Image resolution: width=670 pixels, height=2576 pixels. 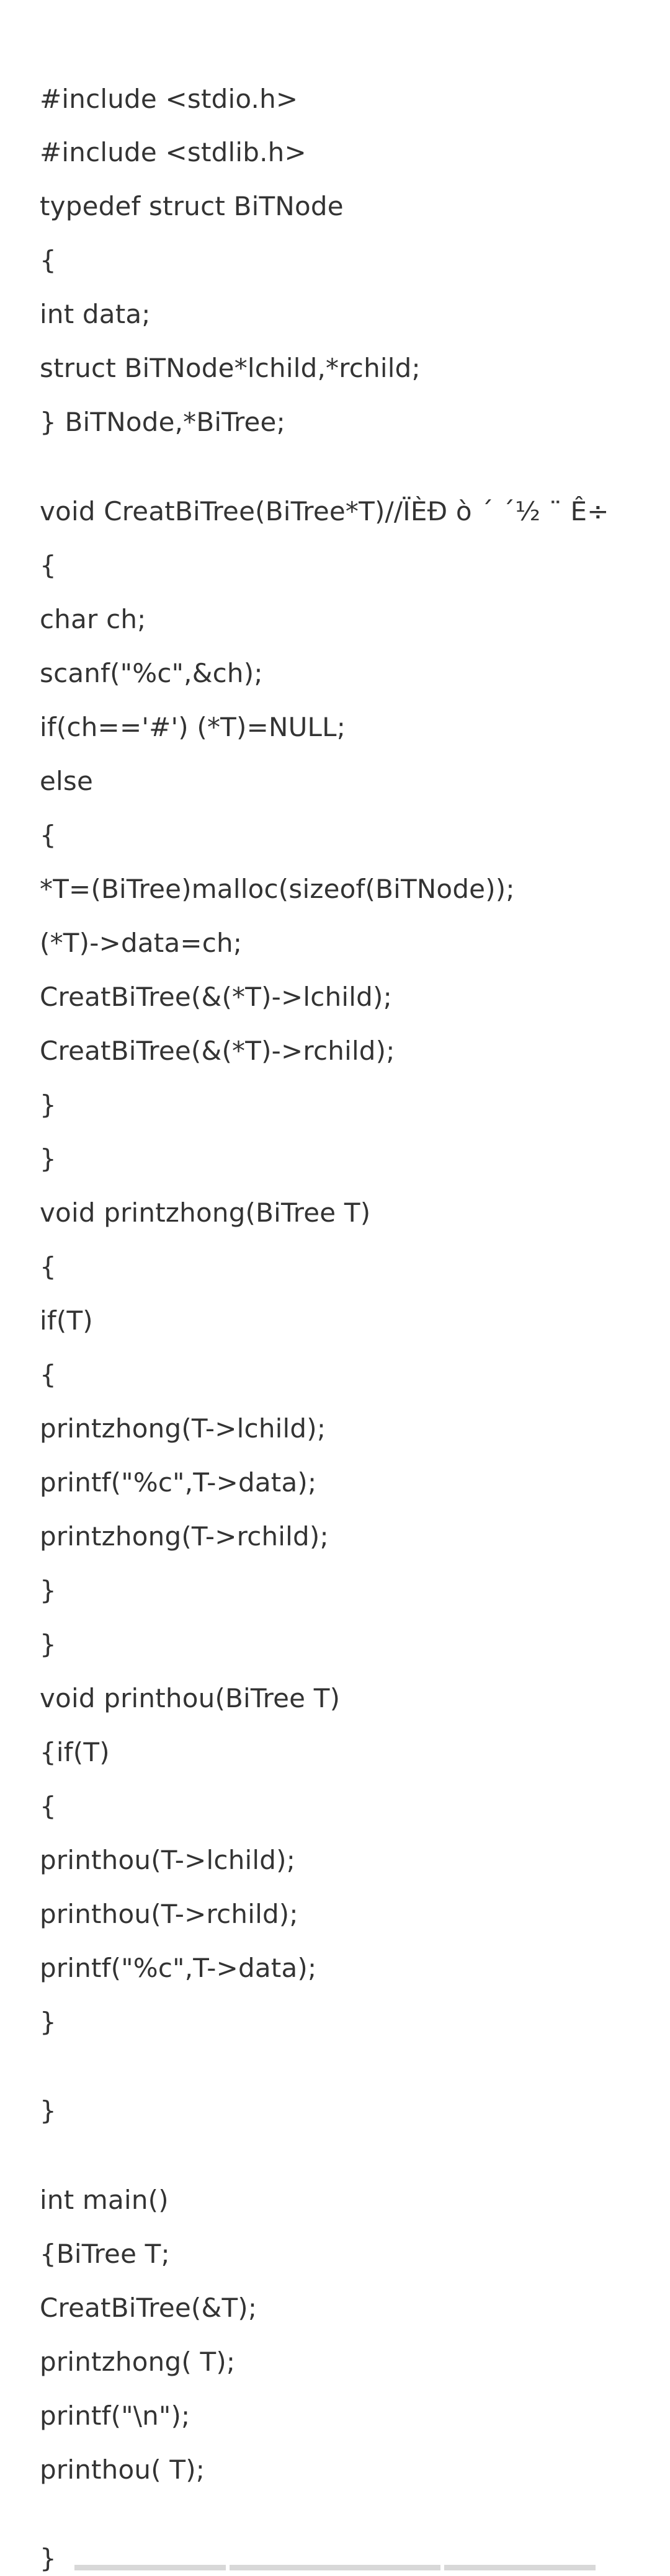 What do you see at coordinates (67, 781) in the screenshot?
I see `code-line: else` at bounding box center [67, 781].